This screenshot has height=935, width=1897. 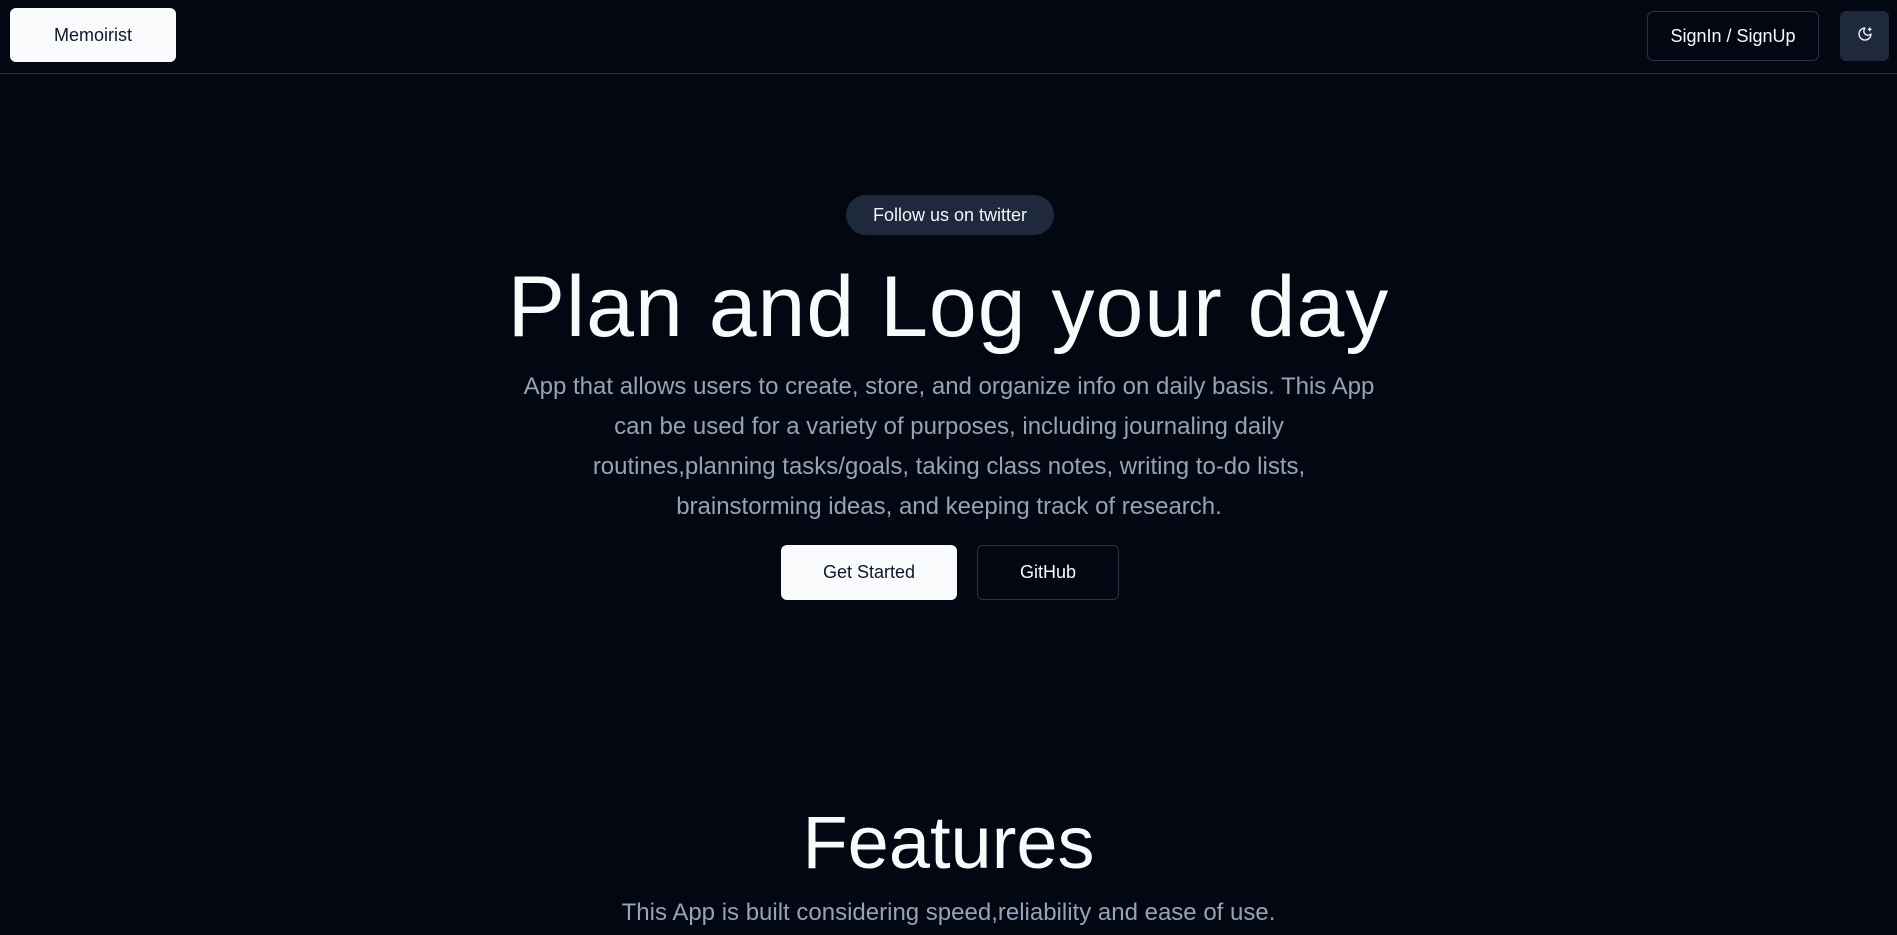 What do you see at coordinates (948, 37) in the screenshot?
I see `top-navbar: Memoirist SignIn / SignUp` at bounding box center [948, 37].